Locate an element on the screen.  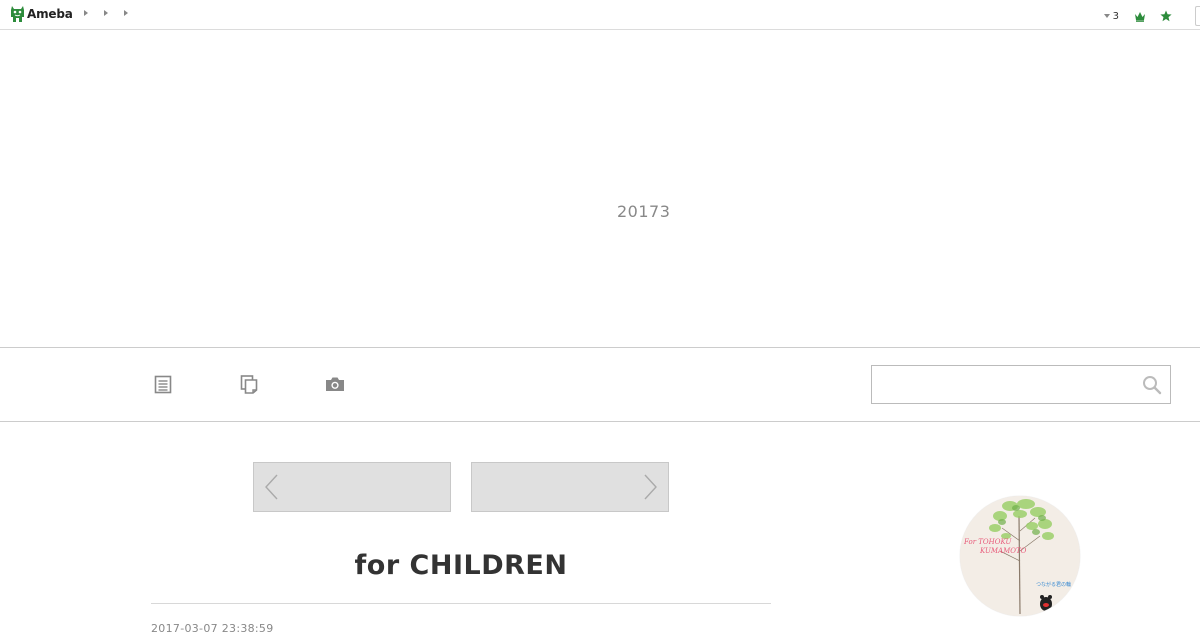
chevron-left-icon is located at coordinates (271, 487).